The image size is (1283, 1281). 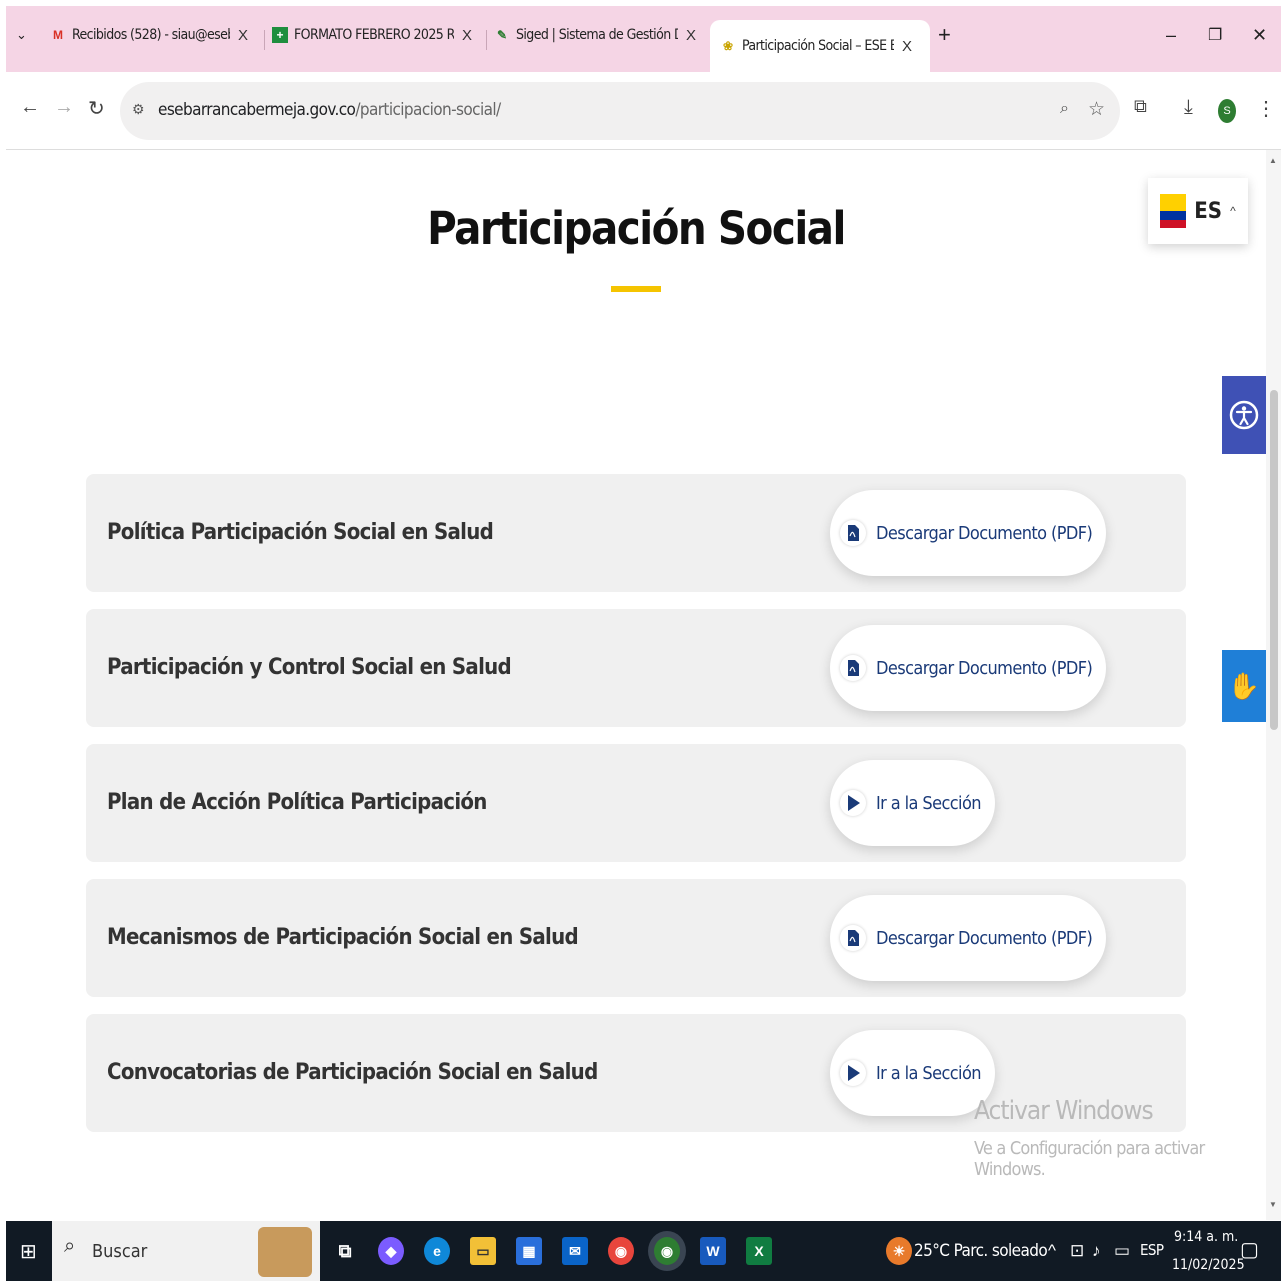 What do you see at coordinates (728, 46) in the screenshot?
I see `ese-icon: ❀` at bounding box center [728, 46].